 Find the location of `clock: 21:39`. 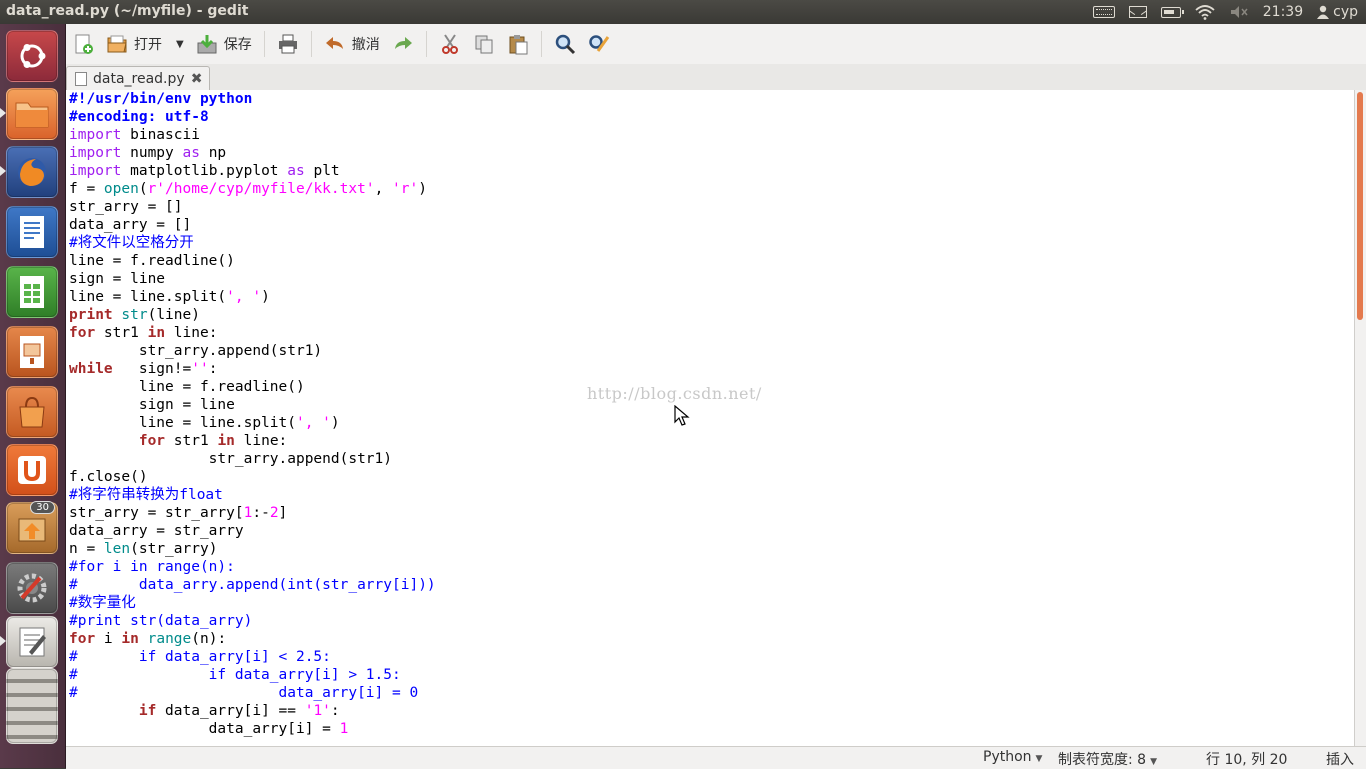

clock: 21:39 is located at coordinates (1283, 12).